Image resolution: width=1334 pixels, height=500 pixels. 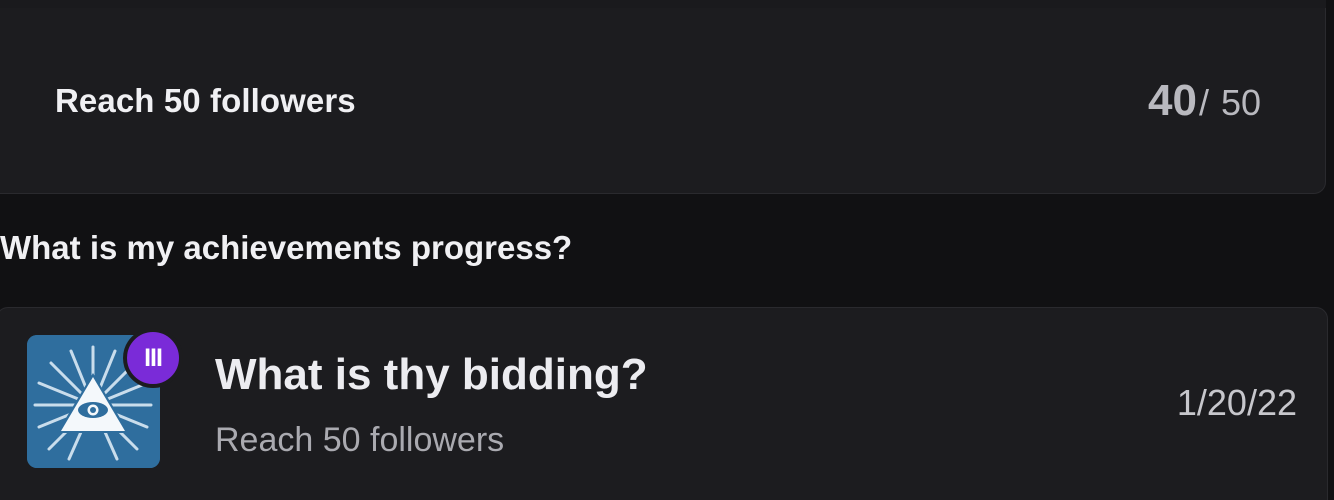 I want to click on achievement-description: Reach 50 followers, so click(x=360, y=440).